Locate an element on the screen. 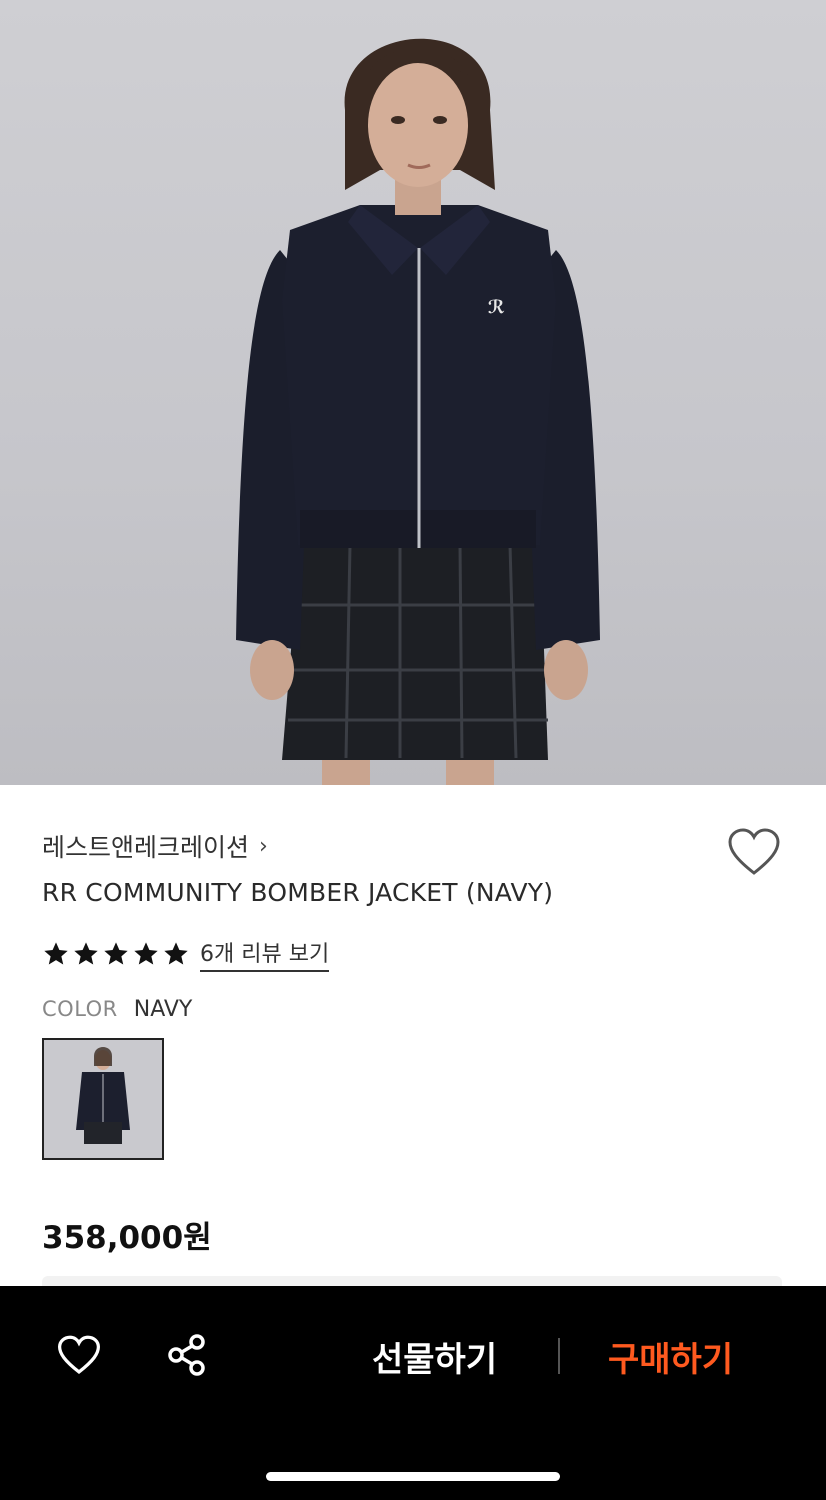 The height and width of the screenshot is (1500, 826). product-price: 358,000원 is located at coordinates (127, 1238).